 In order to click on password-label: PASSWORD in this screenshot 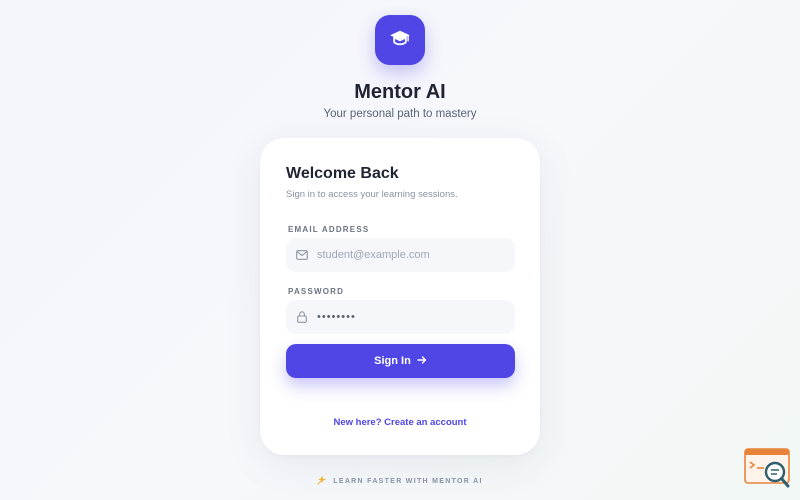, I will do `click(316, 291)`.